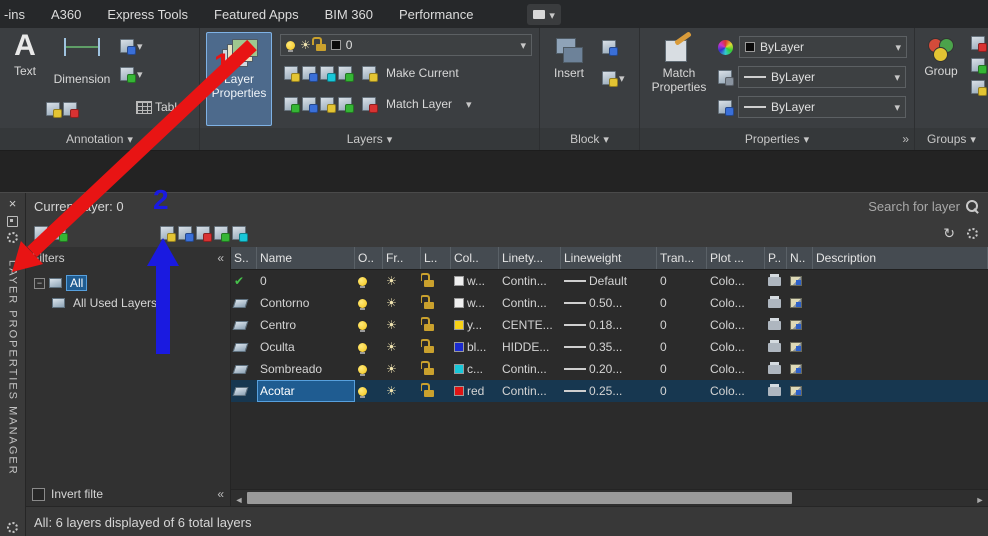 Image resolution: width=988 pixels, height=536 pixels. What do you see at coordinates (370, 74) in the screenshot?
I see `make-current-icon` at bounding box center [370, 74].